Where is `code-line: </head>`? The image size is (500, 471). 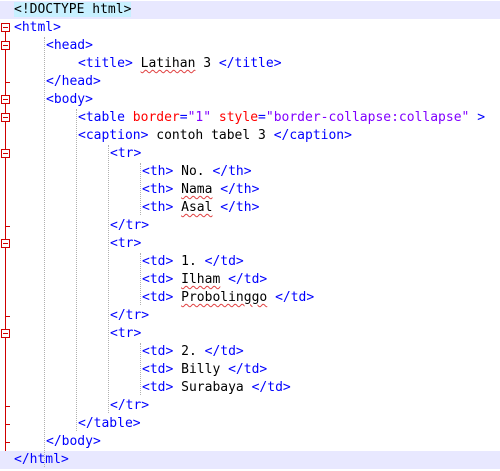 code-line: </head> is located at coordinates (250, 82).